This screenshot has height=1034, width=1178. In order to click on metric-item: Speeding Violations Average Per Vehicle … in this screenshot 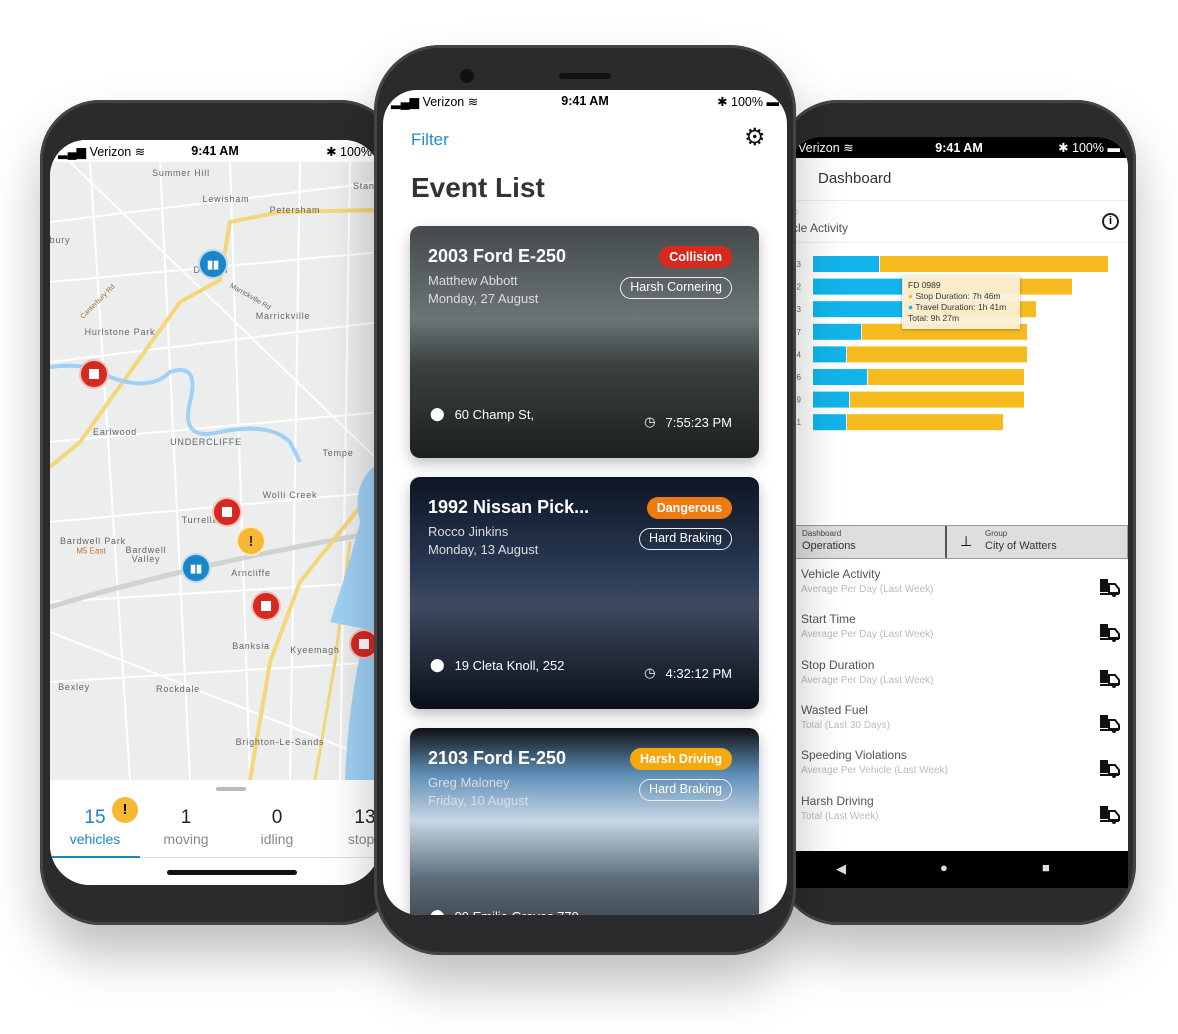, I will do `click(964, 770)`.